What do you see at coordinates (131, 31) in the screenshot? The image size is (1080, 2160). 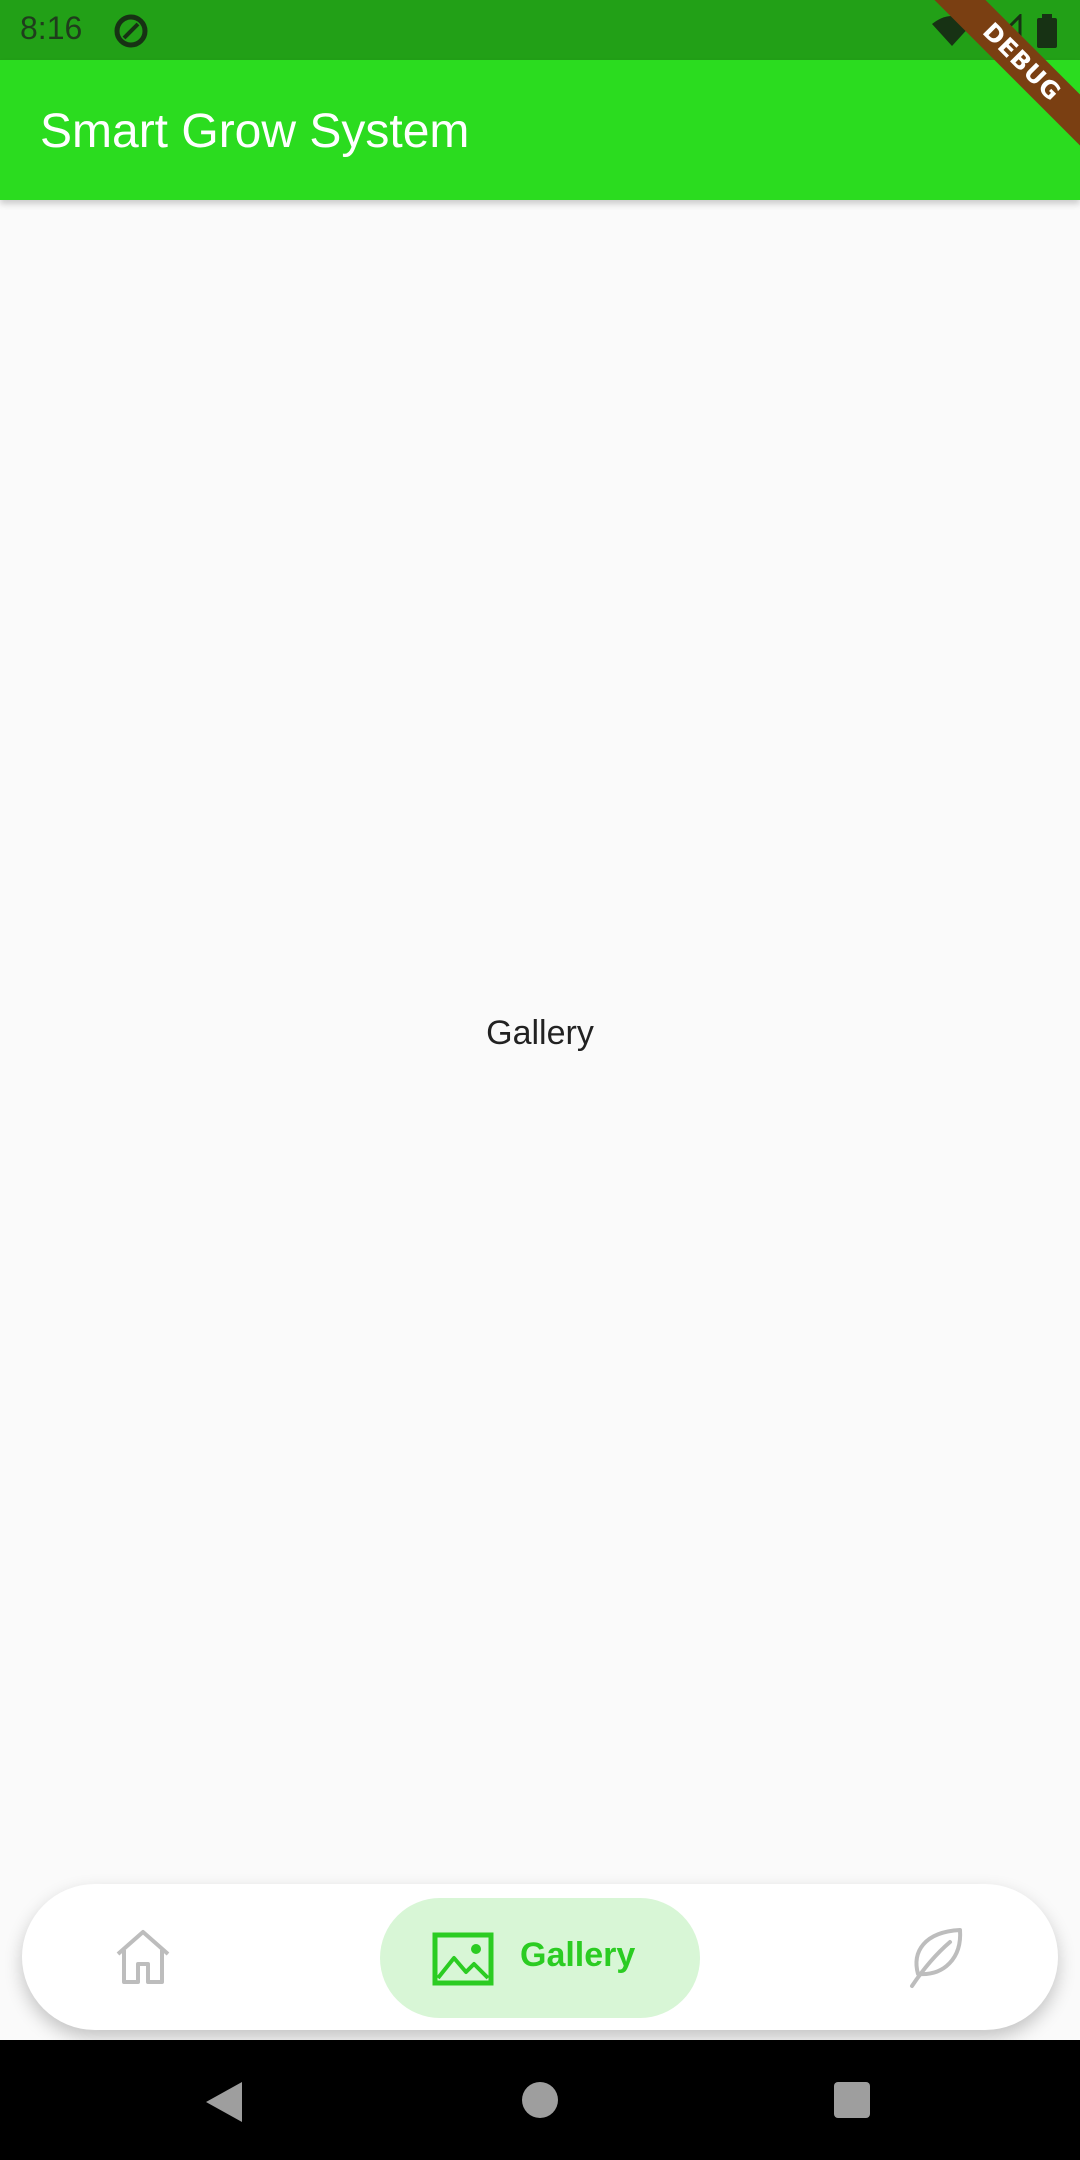 I see `app-notification-icon` at bounding box center [131, 31].